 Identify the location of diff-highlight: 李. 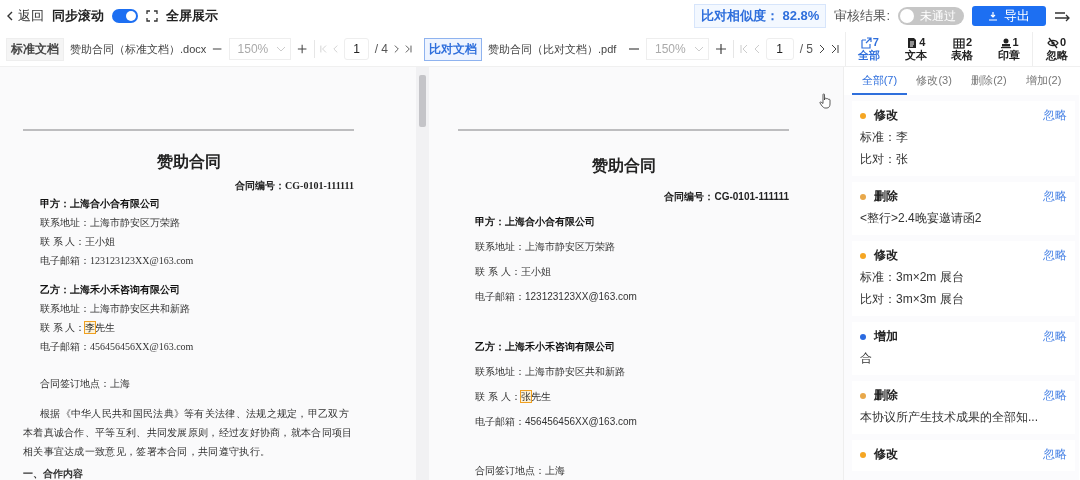
(90, 327).